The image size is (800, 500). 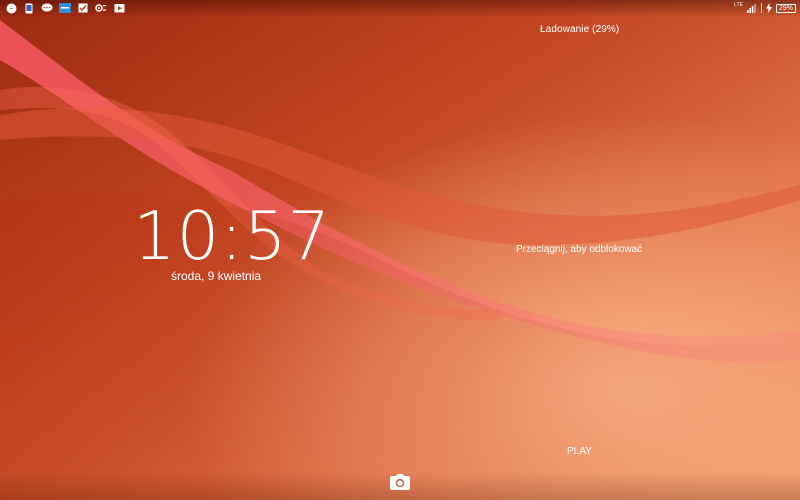 I want to click on camera-icon, so click(x=400, y=484).